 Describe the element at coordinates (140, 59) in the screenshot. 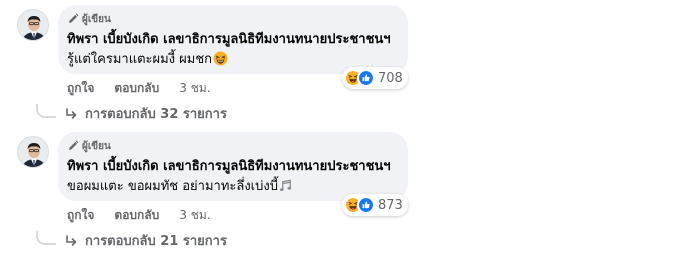

I see `comment-text-content: รู้แต่ใครมาแตะผมงี้ ผมชก` at that location.